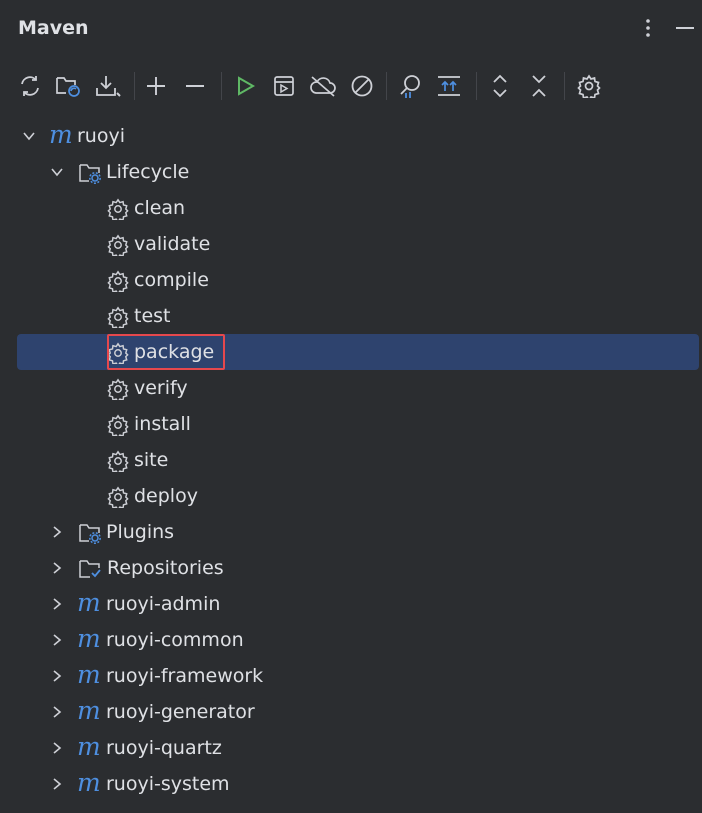  I want to click on offline-mode-icon, so click(323, 86).